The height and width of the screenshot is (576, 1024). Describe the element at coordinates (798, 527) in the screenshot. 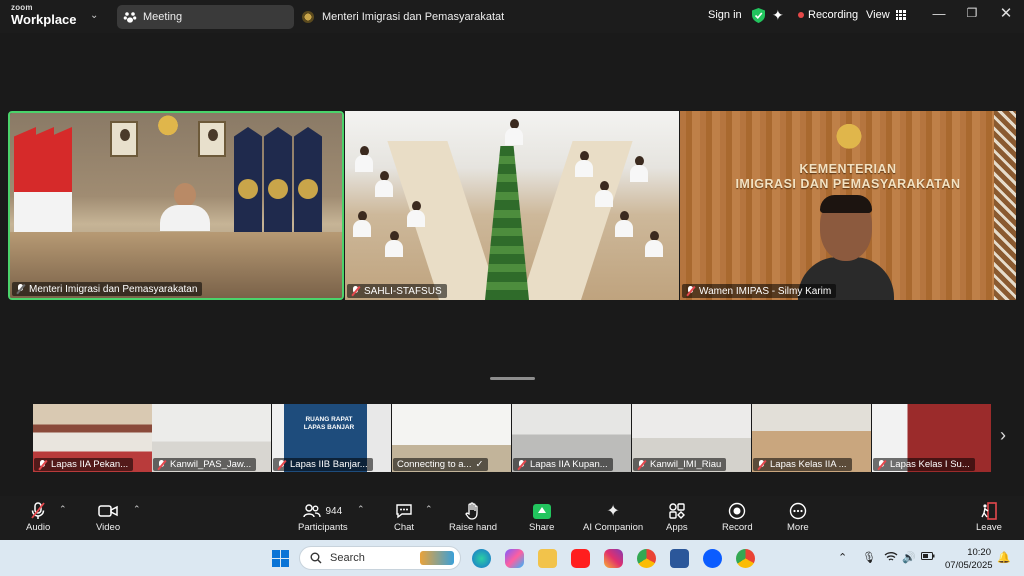

I see `more-label: More` at that location.